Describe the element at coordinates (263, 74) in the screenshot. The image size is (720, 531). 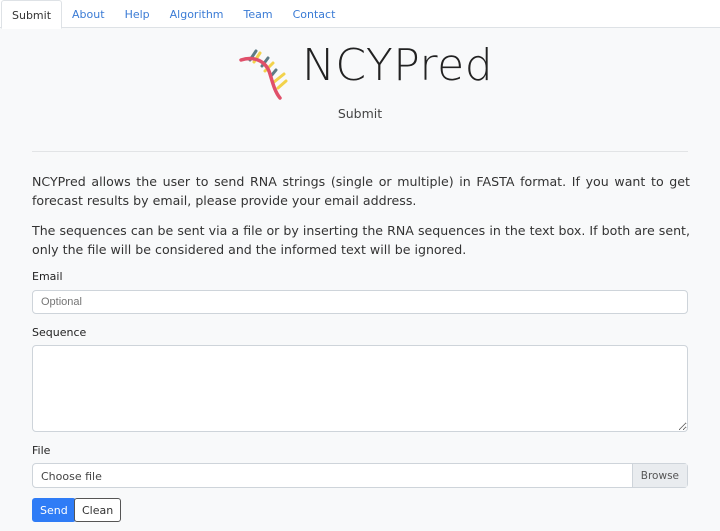
I see `rna-helix-icon` at that location.